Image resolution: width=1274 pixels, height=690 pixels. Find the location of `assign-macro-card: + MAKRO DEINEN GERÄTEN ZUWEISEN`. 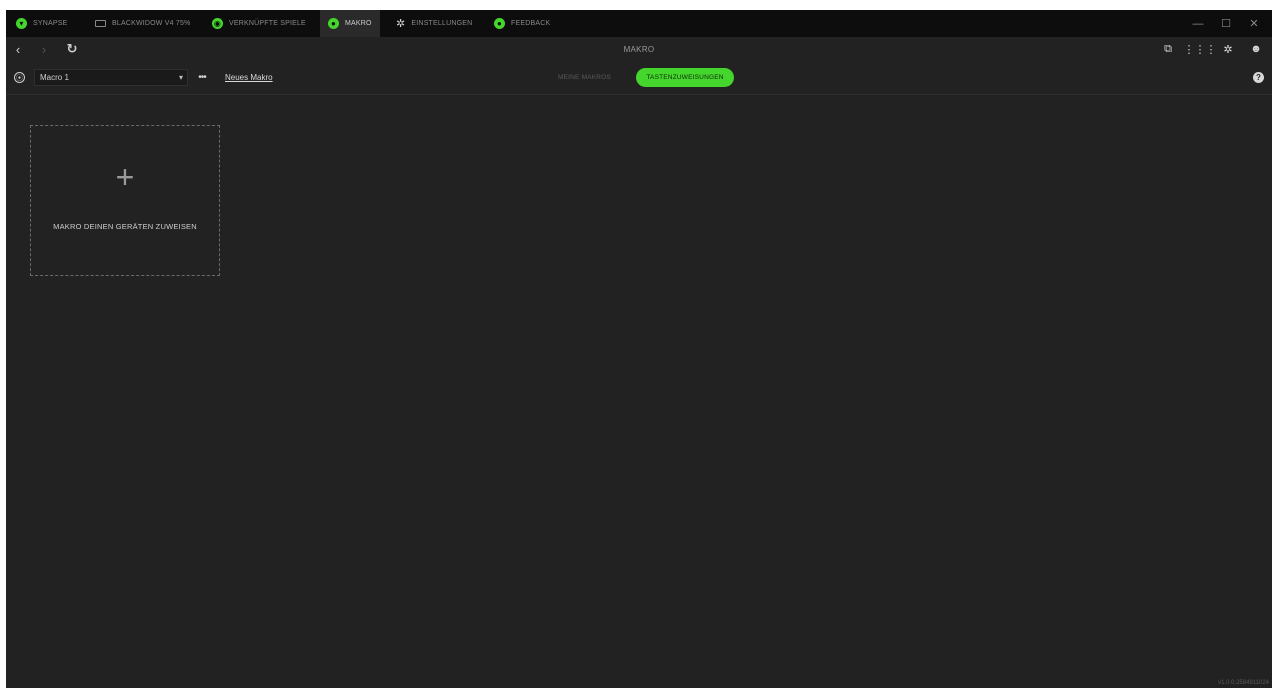

assign-macro-card: + MAKRO DEINEN GERÄTEN ZUWEISEN is located at coordinates (125, 200).